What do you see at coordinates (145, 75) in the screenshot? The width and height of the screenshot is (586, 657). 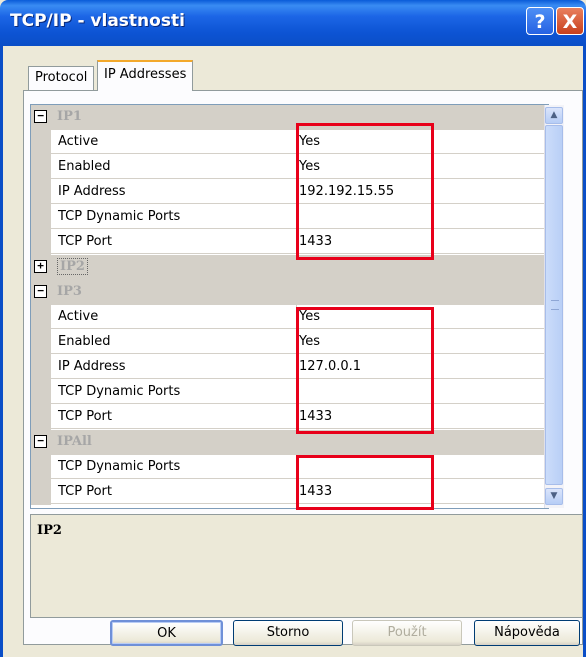 I see `tab-ip-addresses: IP Addresses` at bounding box center [145, 75].